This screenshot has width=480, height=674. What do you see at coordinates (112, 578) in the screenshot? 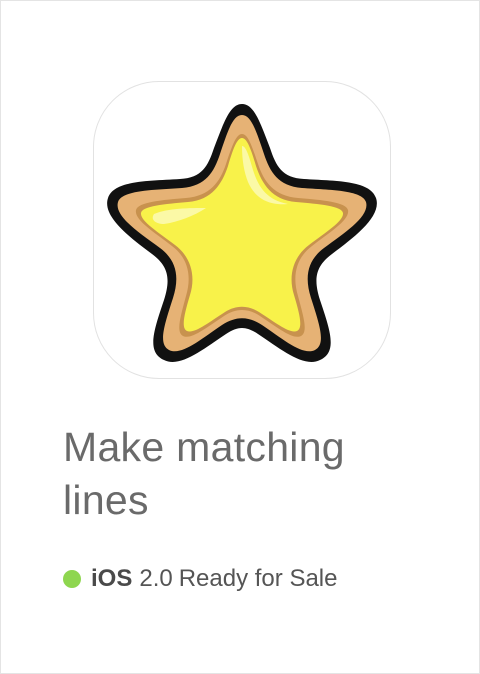
I see `platform-label: iOS` at bounding box center [112, 578].